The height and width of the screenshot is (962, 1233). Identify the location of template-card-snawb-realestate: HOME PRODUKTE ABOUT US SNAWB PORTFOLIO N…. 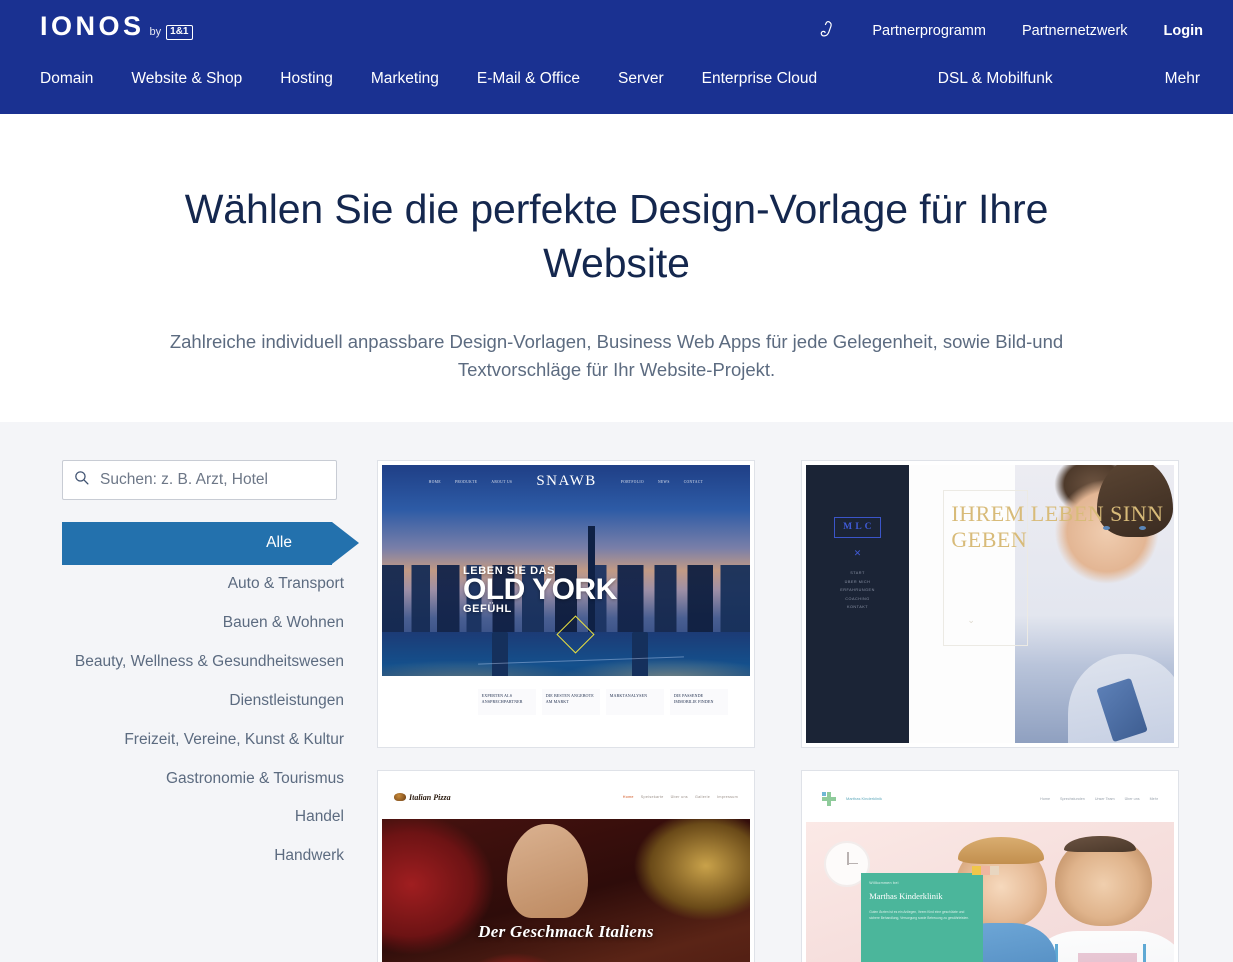
(566, 604).